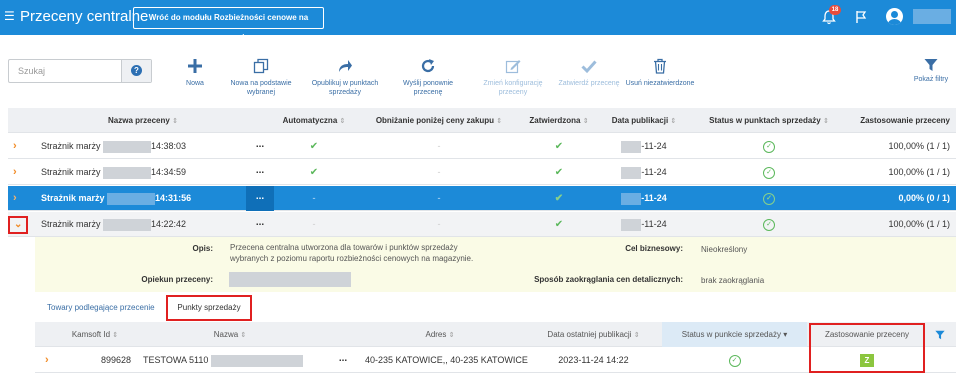  I want to click on collapse-toggle: ⌄, so click(18, 225).